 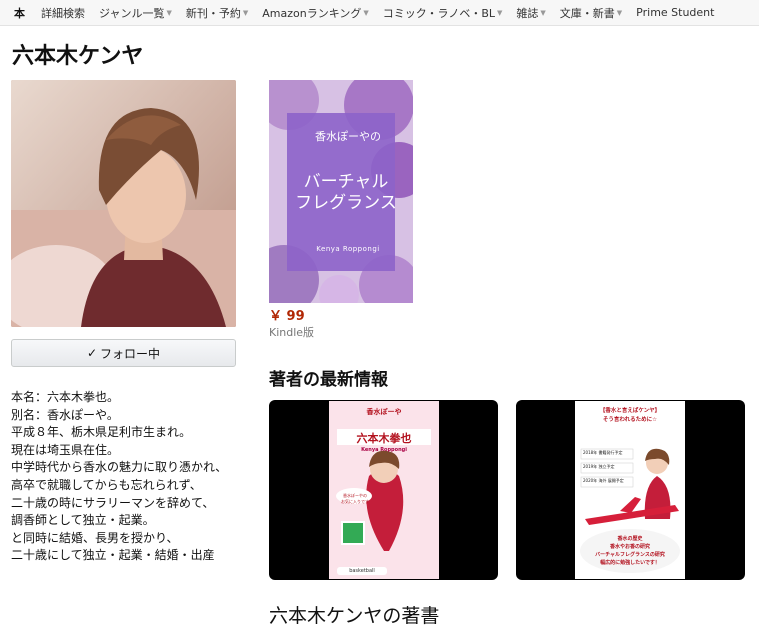 I want to click on author-photo, so click(x=123, y=203).